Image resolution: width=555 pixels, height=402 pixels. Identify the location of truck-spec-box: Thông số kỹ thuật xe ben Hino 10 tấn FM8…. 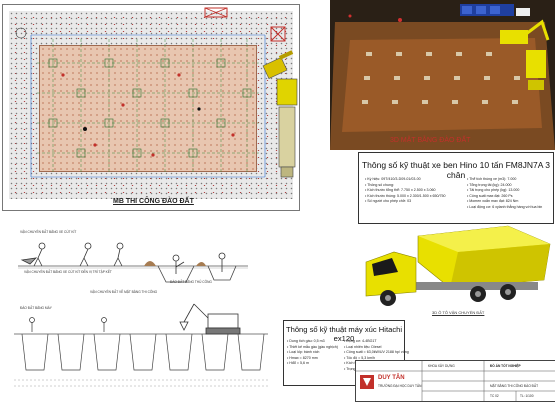
(456, 188).